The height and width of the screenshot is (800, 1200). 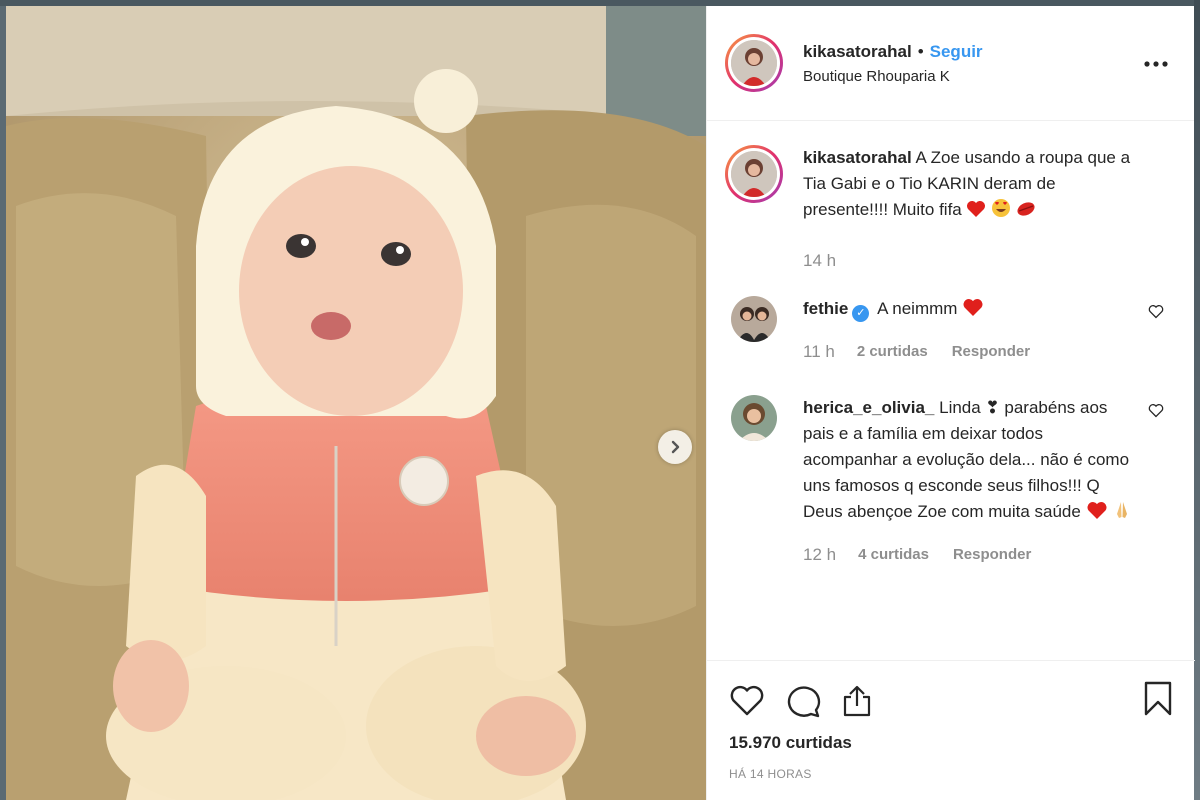 I want to click on avatar-border, so click(x=754, y=63).